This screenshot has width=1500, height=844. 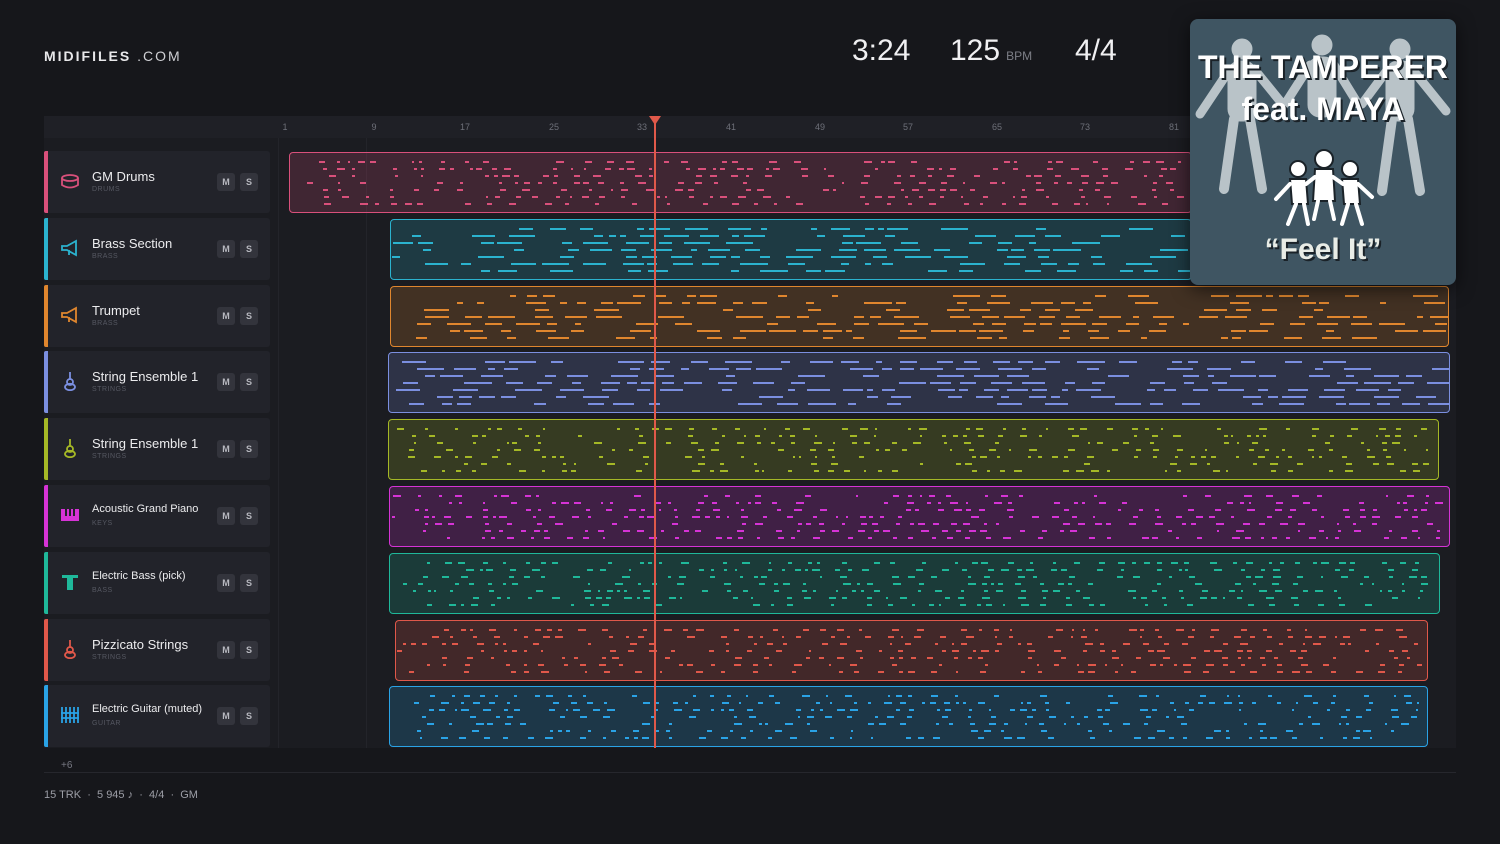 I want to click on playhead, so click(x=655, y=432).